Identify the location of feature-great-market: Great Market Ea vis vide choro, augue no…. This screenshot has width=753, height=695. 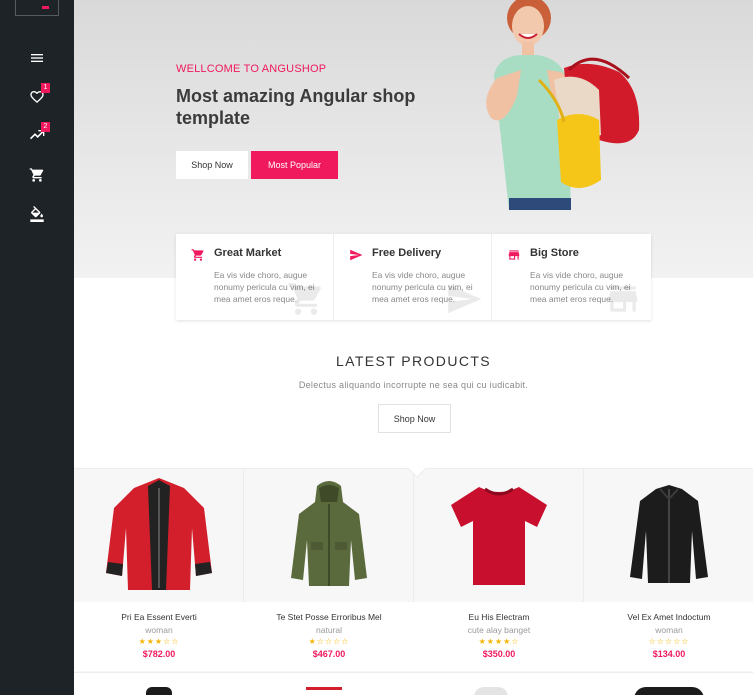
(255, 277).